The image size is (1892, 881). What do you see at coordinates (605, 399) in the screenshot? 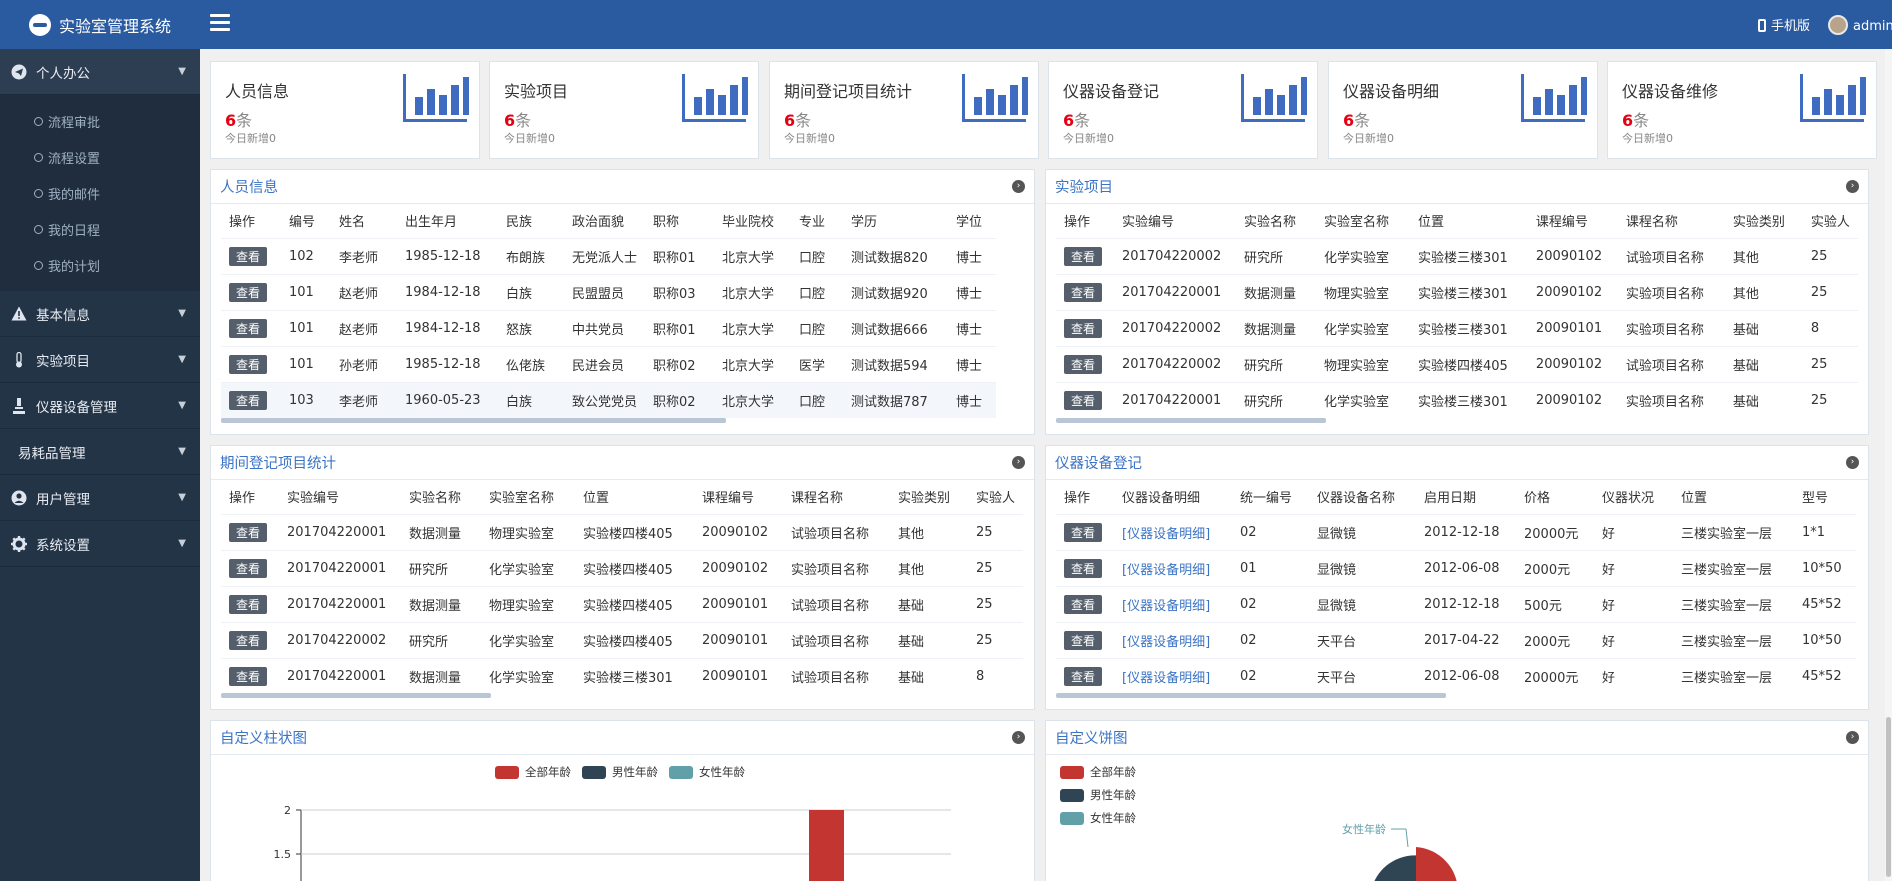
I see `table-cell: 致公党党员` at bounding box center [605, 399].